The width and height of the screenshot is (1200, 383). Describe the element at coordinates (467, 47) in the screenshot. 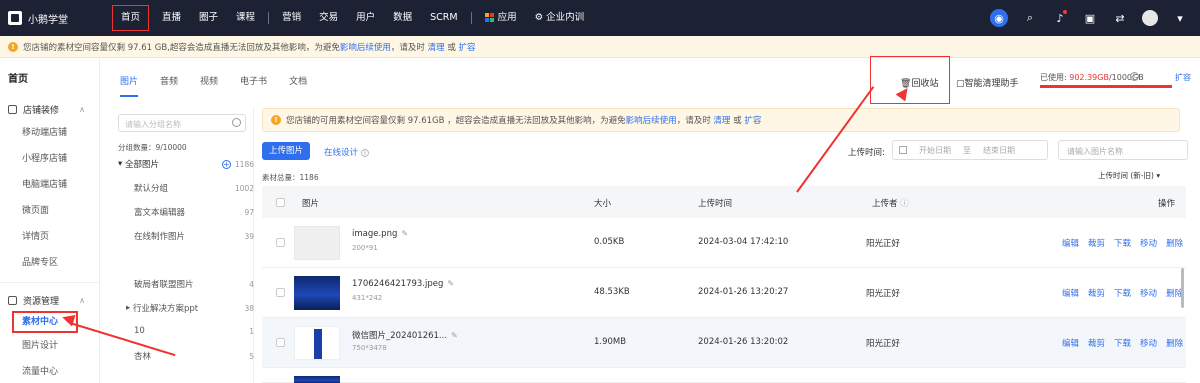

I see `warning-link-expand: 扩容` at that location.